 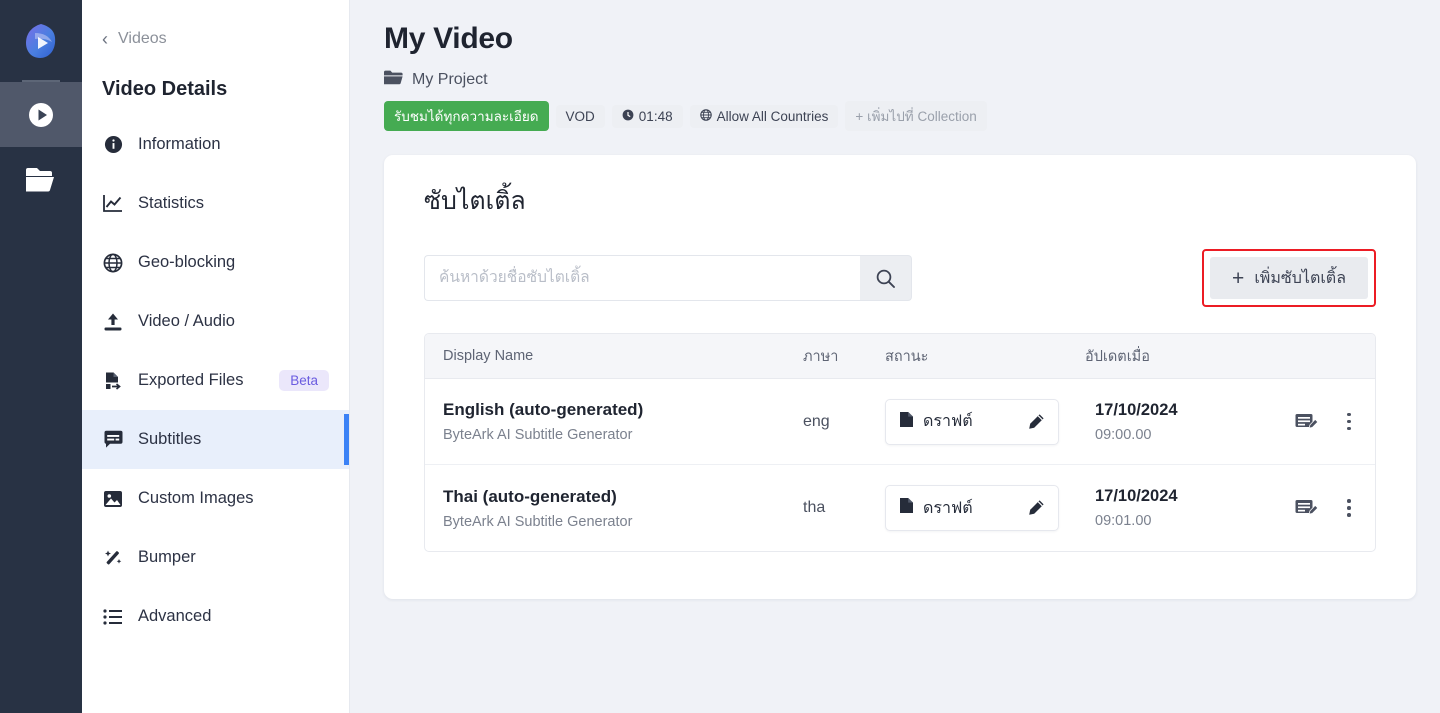 I want to click on plus-icon: +, so click(x=1238, y=278).